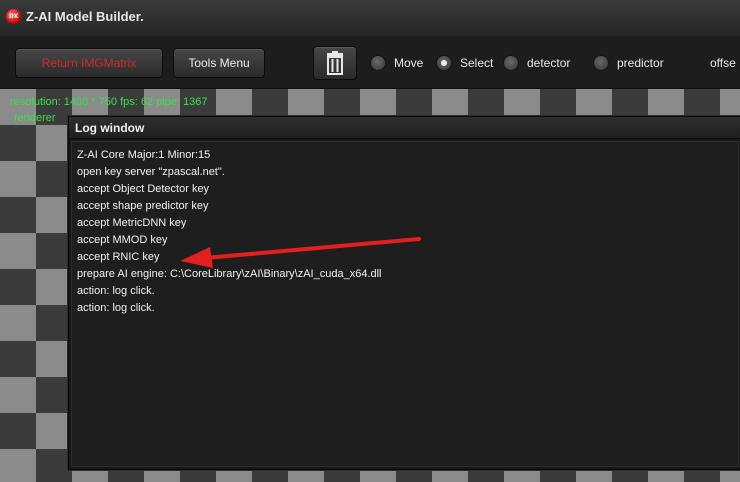  Describe the element at coordinates (89, 63) in the screenshot. I see `return-imgmatrix-button: Return IMGMatrix` at that location.